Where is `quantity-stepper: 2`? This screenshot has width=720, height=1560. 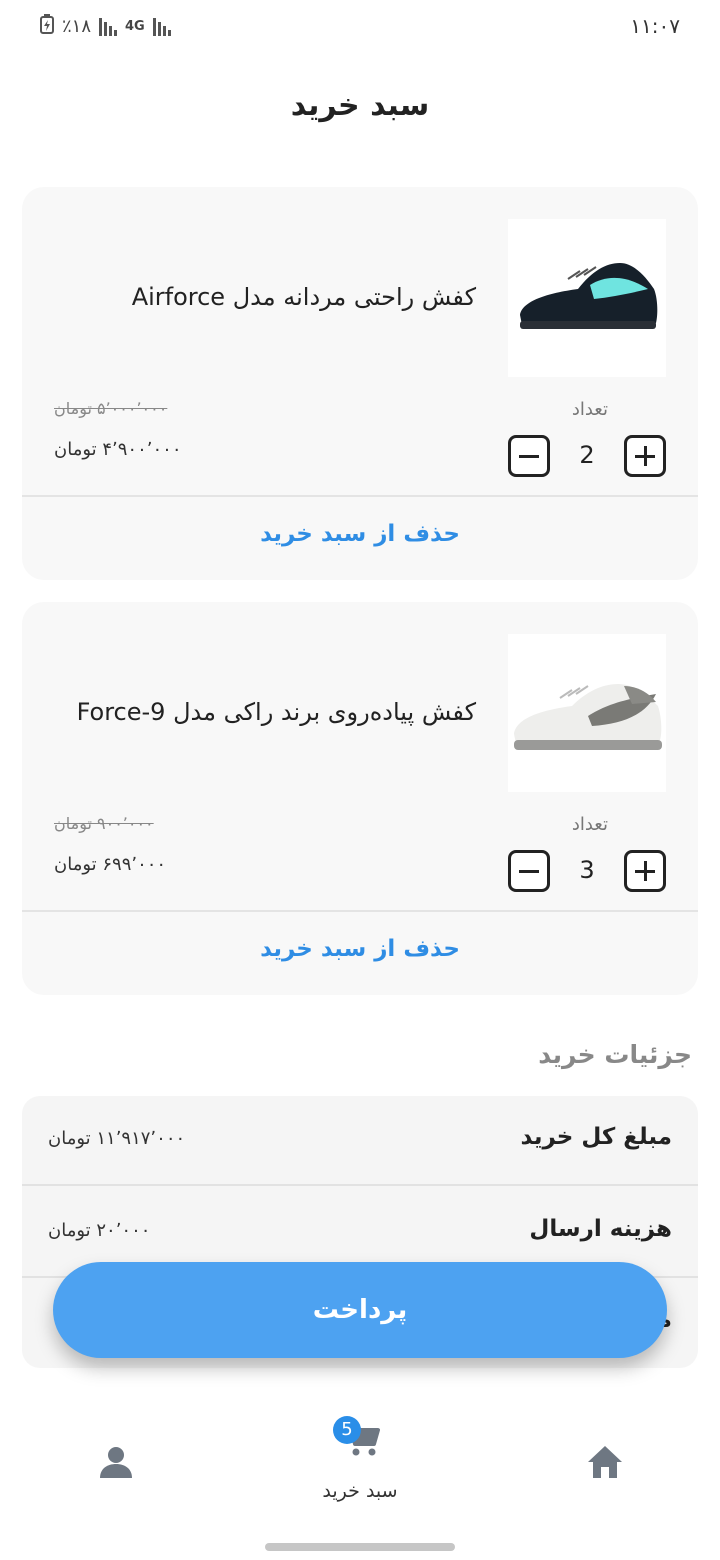
quantity-stepper: 2 is located at coordinates (587, 456).